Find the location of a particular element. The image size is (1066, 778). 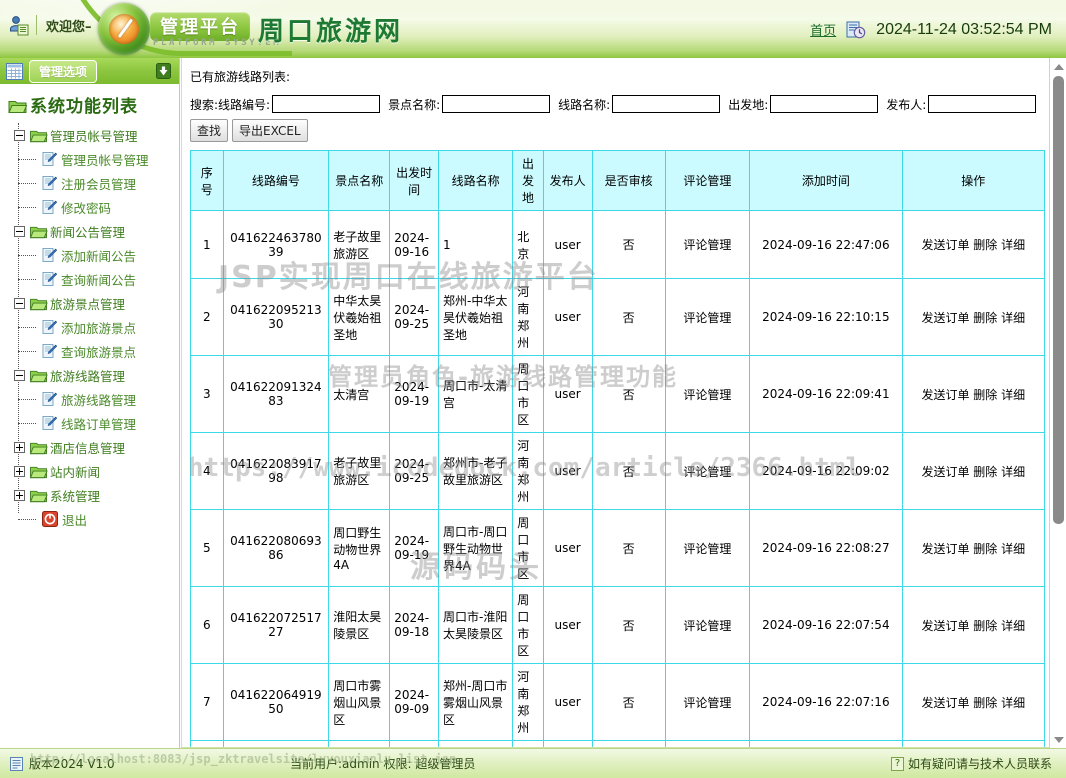

sidebar-item-12: 旅游线路管理 is located at coordinates (95, 399).